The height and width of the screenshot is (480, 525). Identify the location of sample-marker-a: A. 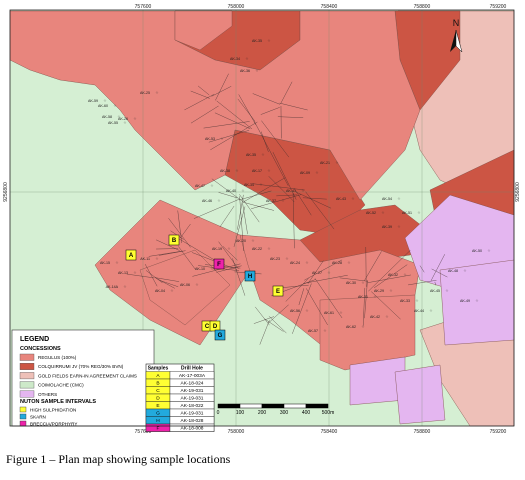
(131, 255).